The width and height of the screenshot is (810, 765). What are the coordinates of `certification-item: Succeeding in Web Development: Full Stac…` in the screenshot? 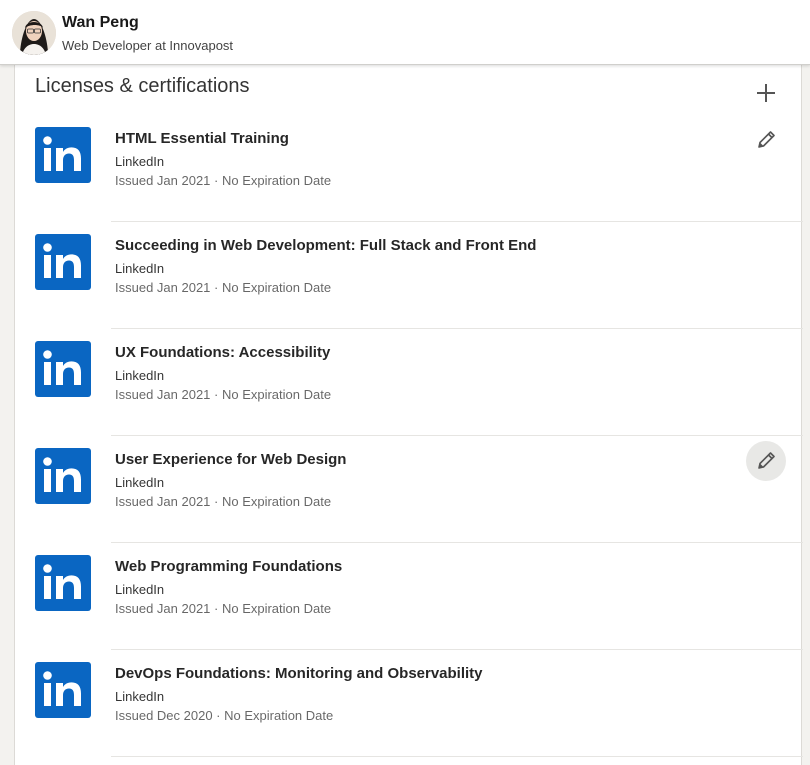 It's located at (409, 275).